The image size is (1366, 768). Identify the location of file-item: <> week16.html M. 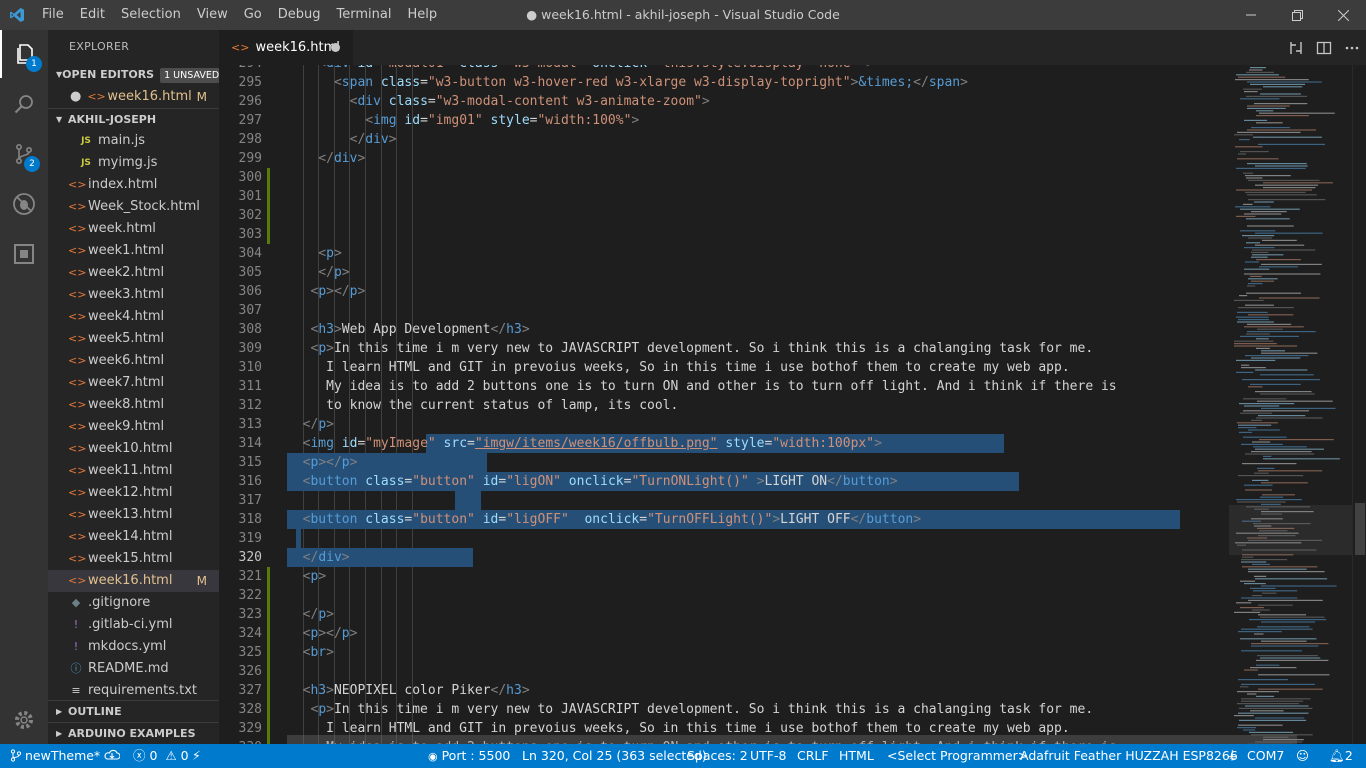
(133, 581).